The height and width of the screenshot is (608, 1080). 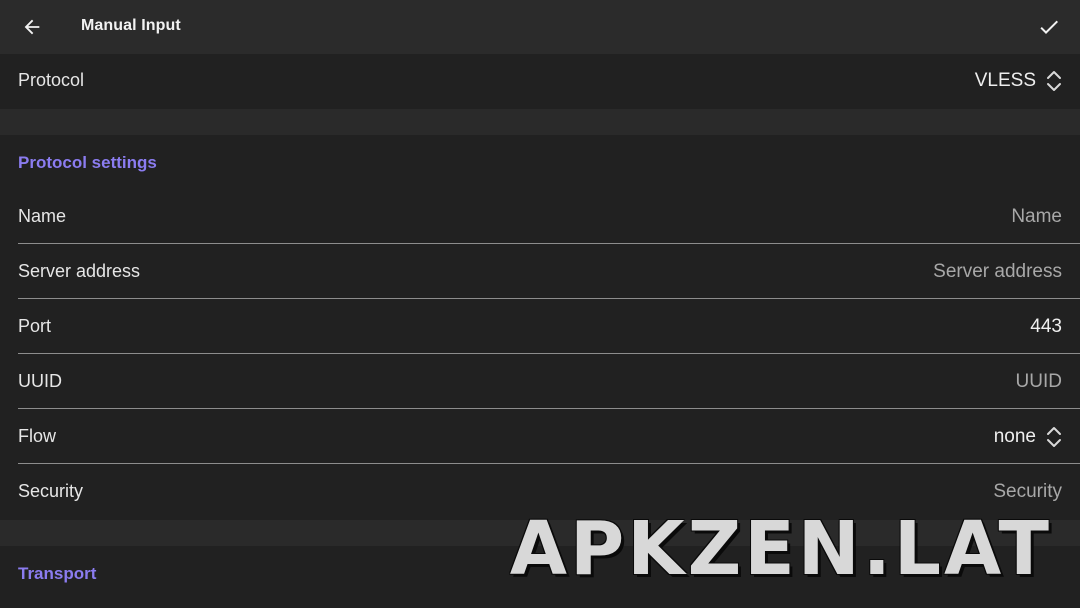 What do you see at coordinates (540, 217) in the screenshot?
I see `name-field-row: Name Name` at bounding box center [540, 217].